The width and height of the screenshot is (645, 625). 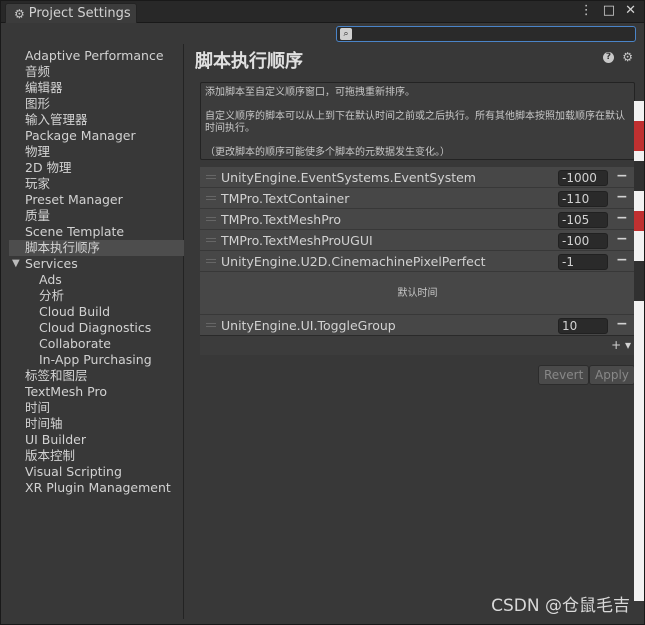 What do you see at coordinates (96, 456) in the screenshot?
I see `sidebar-item-version-control: 版本控制` at bounding box center [96, 456].